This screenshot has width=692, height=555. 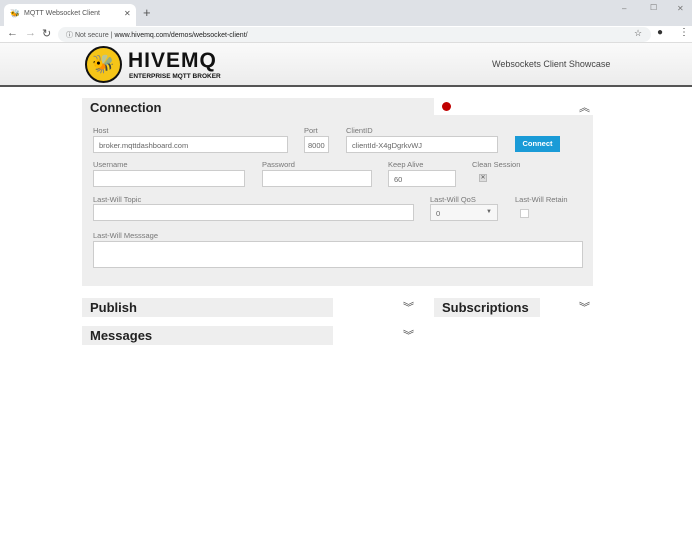 What do you see at coordinates (316, 144) in the screenshot?
I see `port-input: 8000` at bounding box center [316, 144].